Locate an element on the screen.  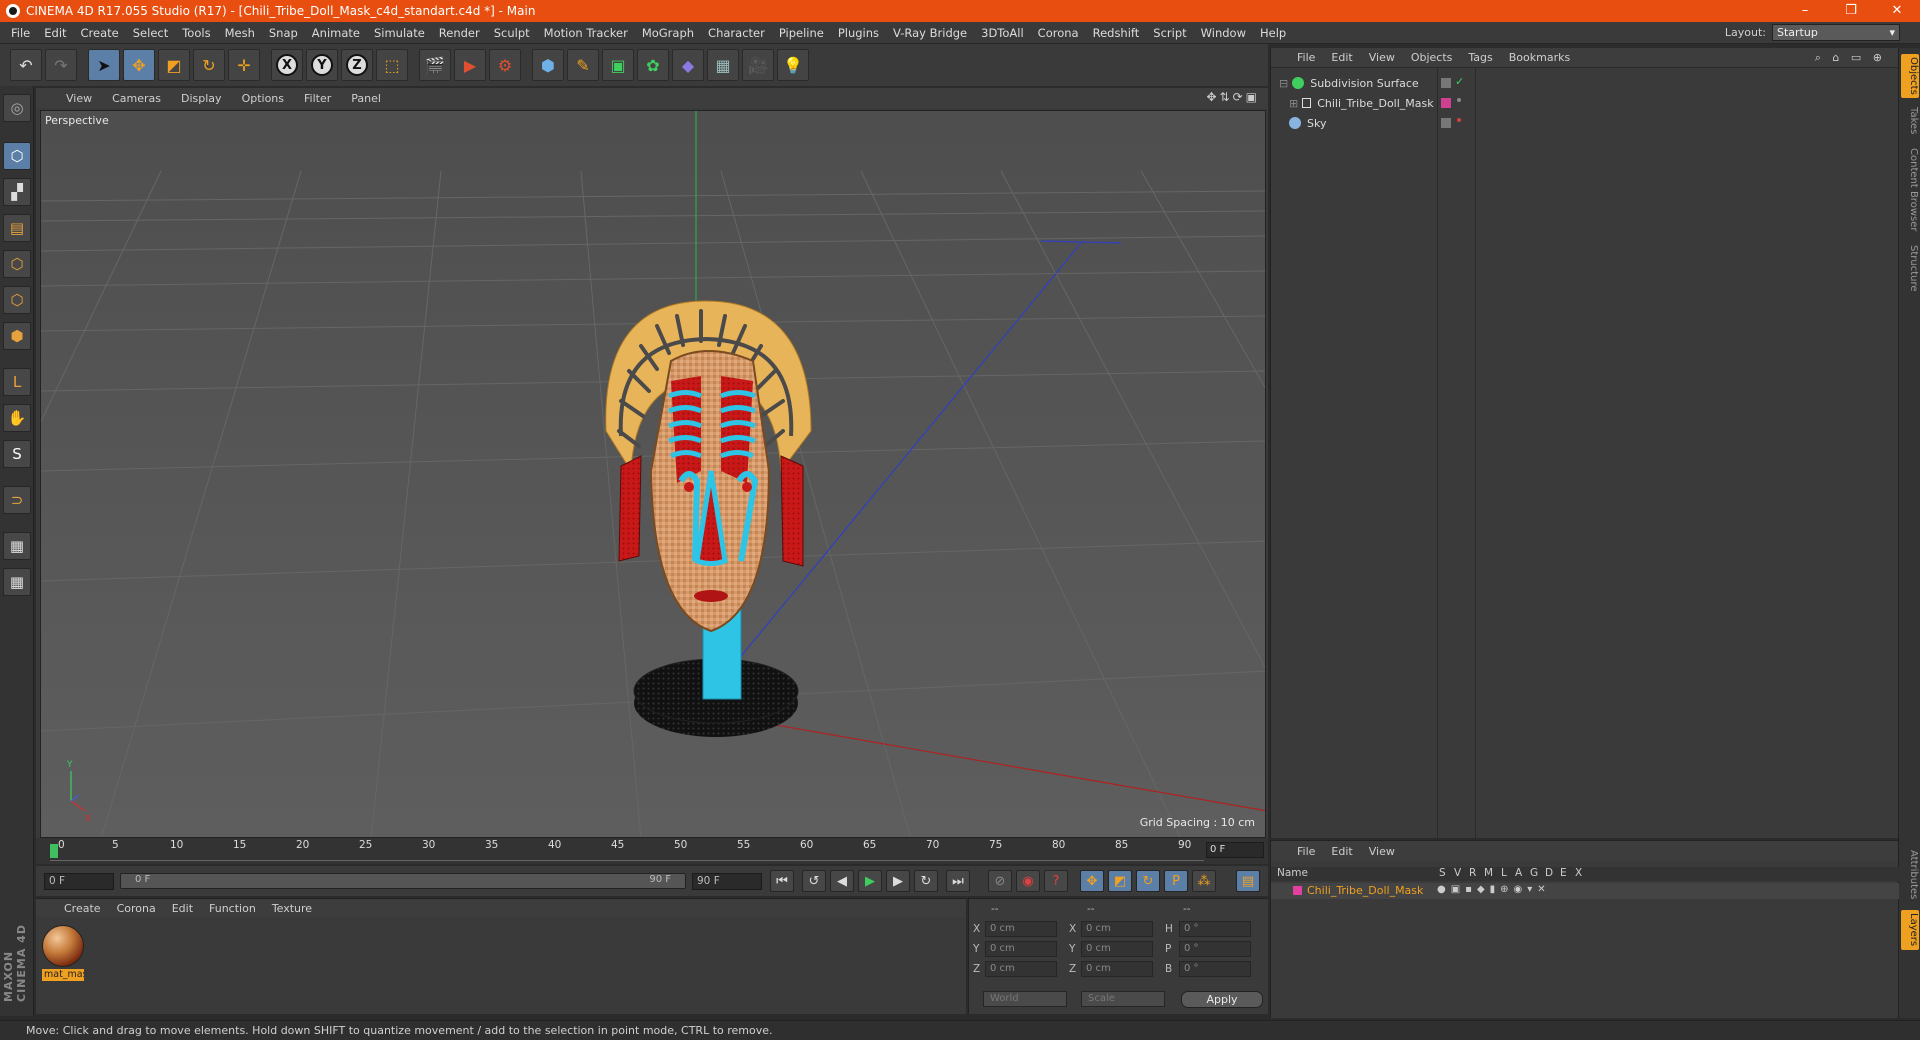
tab-content-browser: Content Browser is located at coordinates (1910, 190).